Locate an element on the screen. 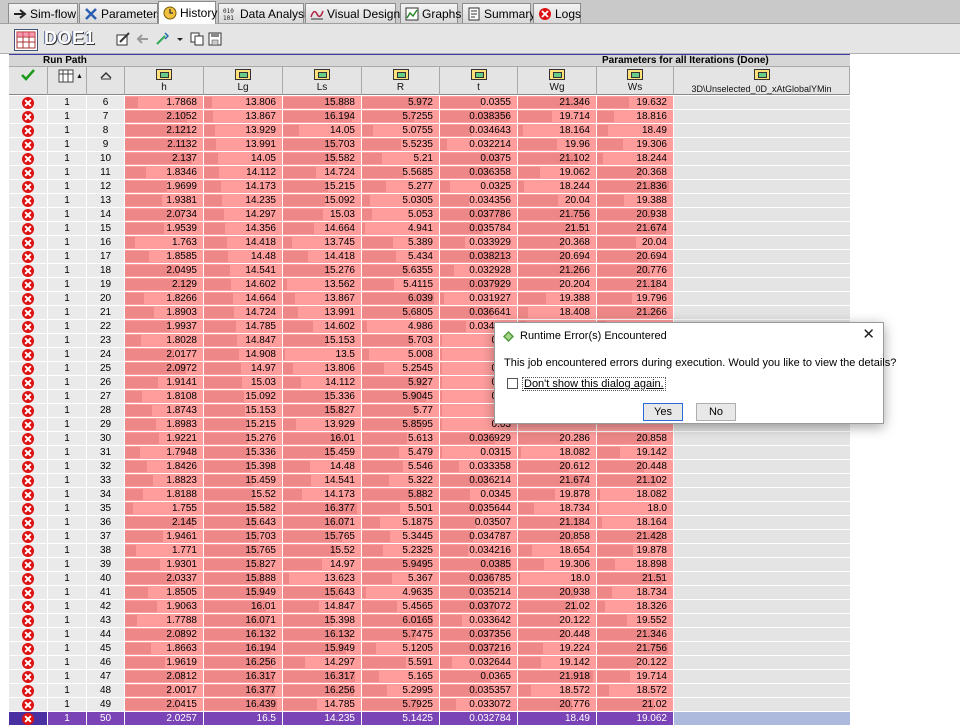 The height and width of the screenshot is (726, 960). tab-summary: Summary is located at coordinates (498, 13).